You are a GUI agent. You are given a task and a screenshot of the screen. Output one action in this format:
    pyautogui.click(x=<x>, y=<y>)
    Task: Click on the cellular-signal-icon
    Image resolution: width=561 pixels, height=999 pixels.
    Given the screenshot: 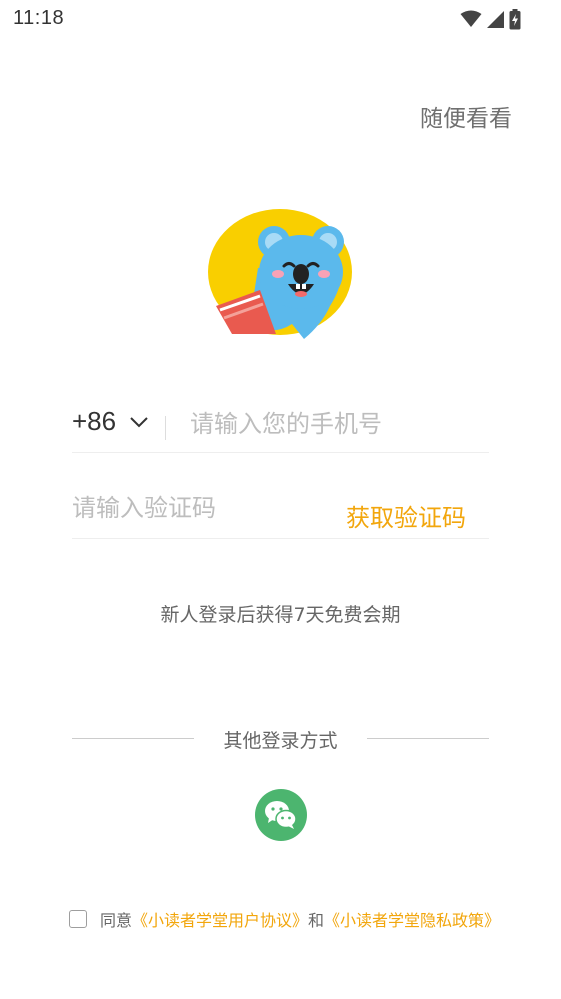 What is the action you would take?
    pyautogui.click(x=495, y=19)
    